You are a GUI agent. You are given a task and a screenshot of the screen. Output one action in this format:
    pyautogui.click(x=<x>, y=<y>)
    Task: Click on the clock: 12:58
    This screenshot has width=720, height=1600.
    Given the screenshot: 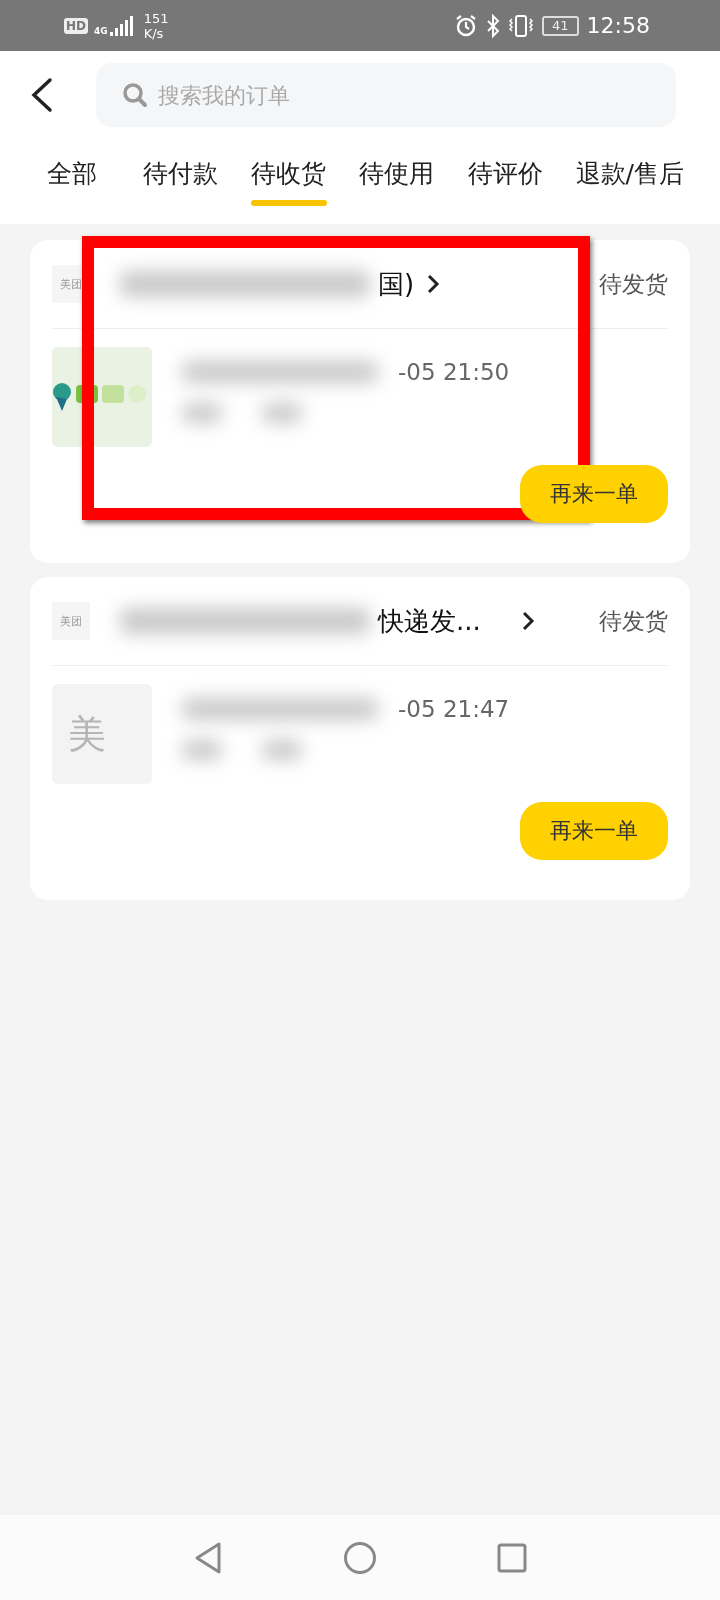 What is the action you would take?
    pyautogui.click(x=618, y=25)
    